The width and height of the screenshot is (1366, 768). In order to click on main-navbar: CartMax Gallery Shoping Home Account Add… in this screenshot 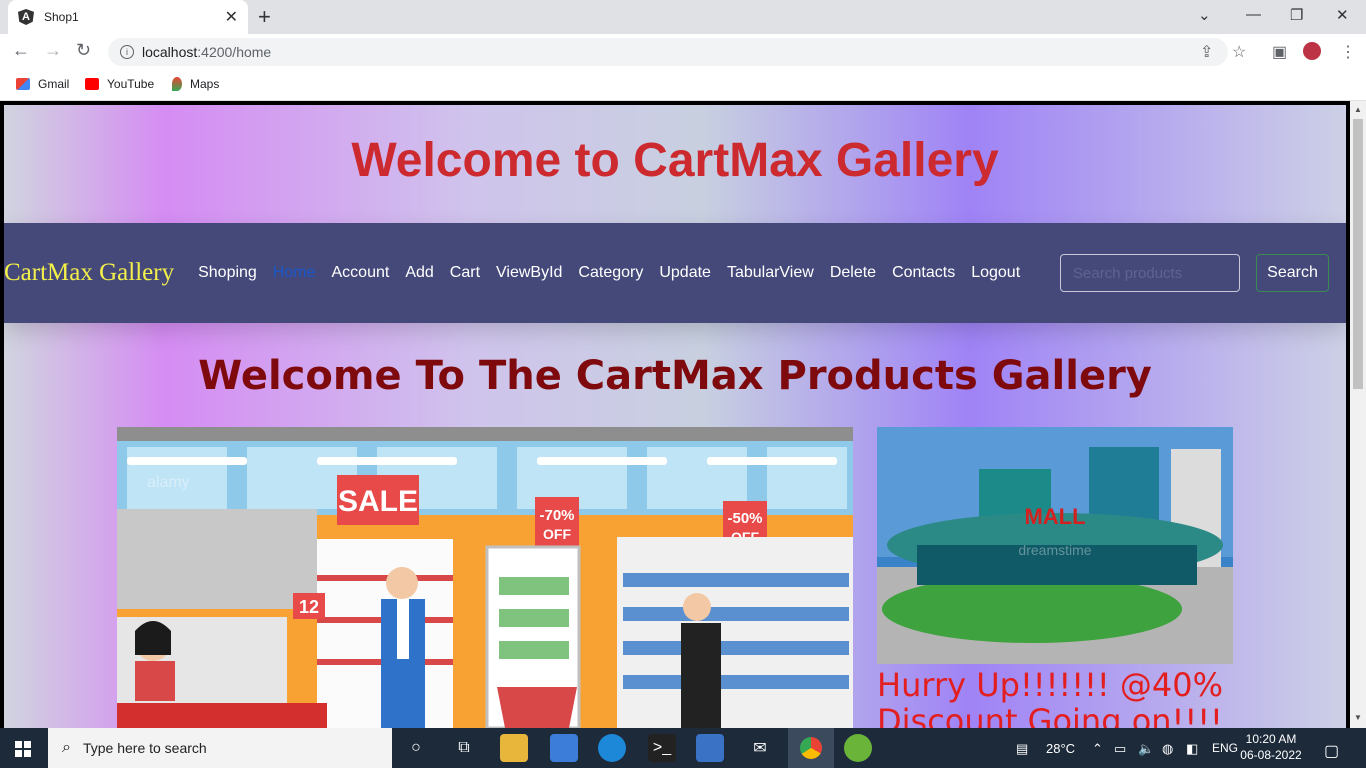, I will do `click(675, 273)`.